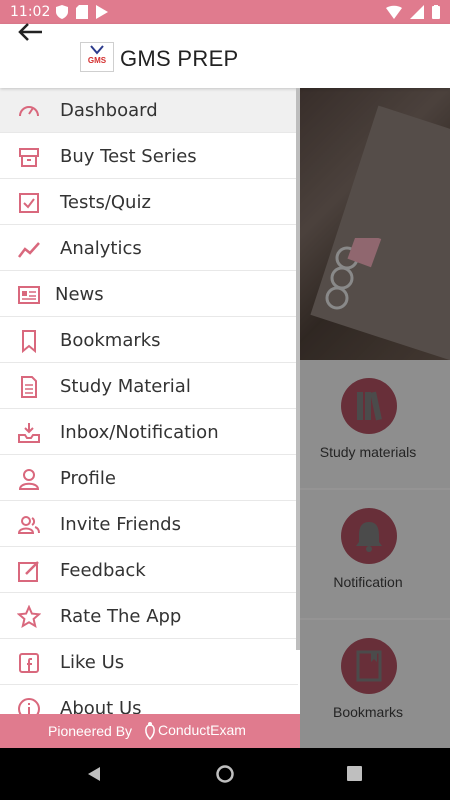 This screenshot has height=800, width=450. I want to click on system-navigation-bar, so click(225, 774).